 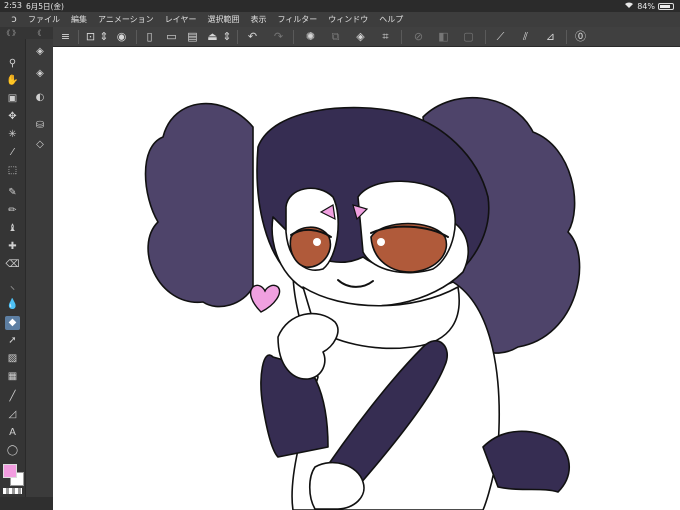 What do you see at coordinates (126, 19) in the screenshot?
I see `menu-animation: アニメーション` at bounding box center [126, 19].